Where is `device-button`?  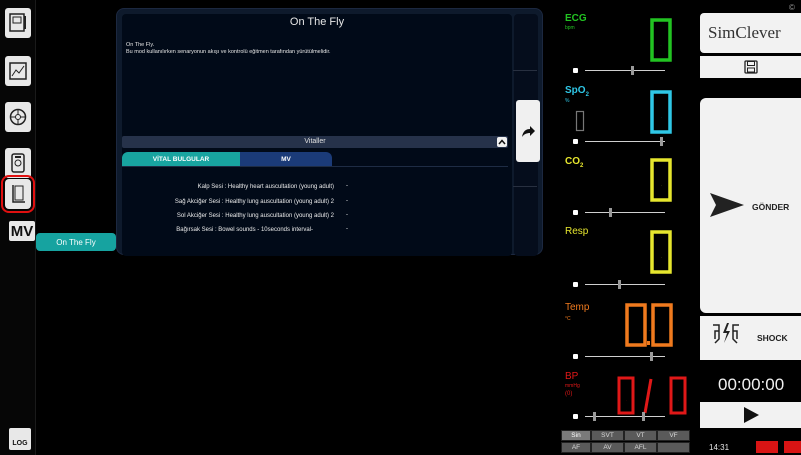
device-button is located at coordinates (18, 163).